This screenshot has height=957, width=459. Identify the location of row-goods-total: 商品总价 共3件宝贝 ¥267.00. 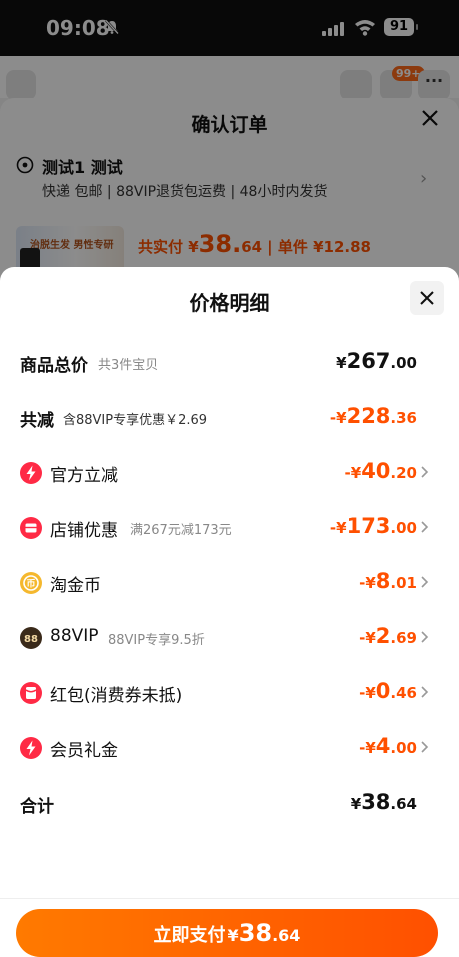
(229, 363).